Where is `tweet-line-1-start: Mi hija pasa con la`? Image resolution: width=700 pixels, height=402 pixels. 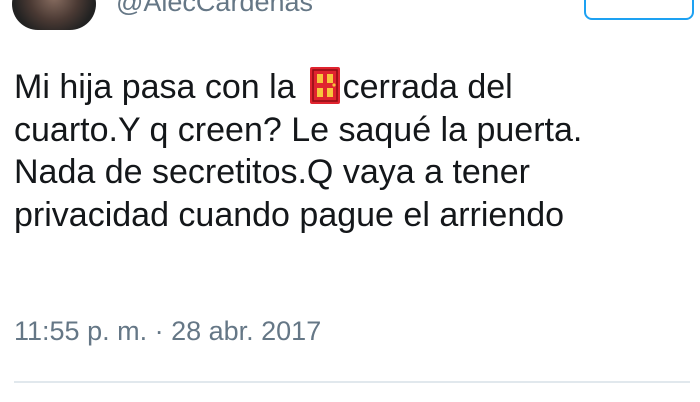 tweet-line-1-start: Mi hija pasa con la is located at coordinates (155, 87).